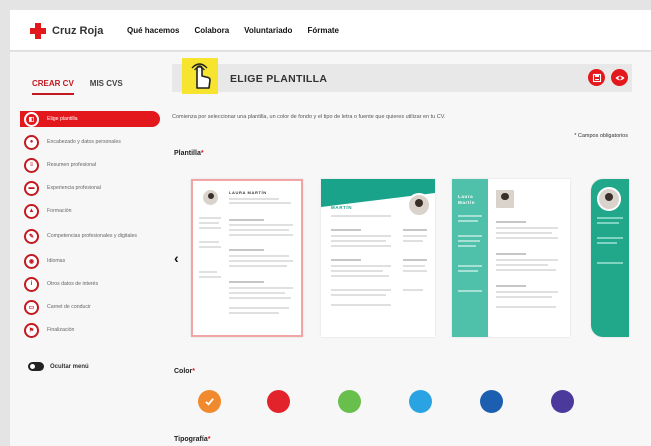 Image resolution: width=651 pixels, height=446 pixels. What do you see at coordinates (211, 30) in the screenshot?
I see `nav-colabora: Colabora` at bounding box center [211, 30].